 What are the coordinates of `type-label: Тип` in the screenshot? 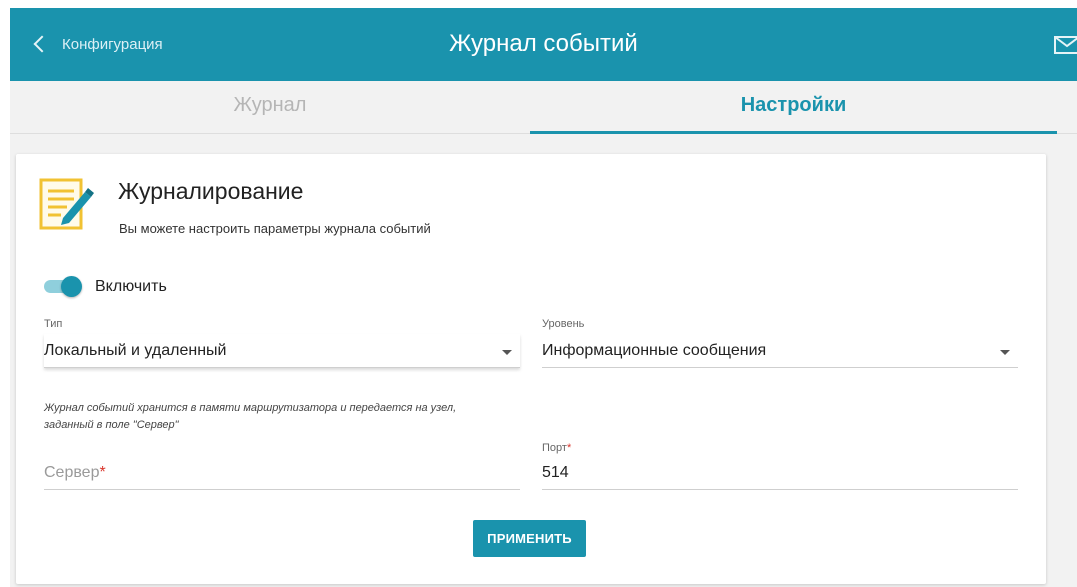 It's located at (53, 324).